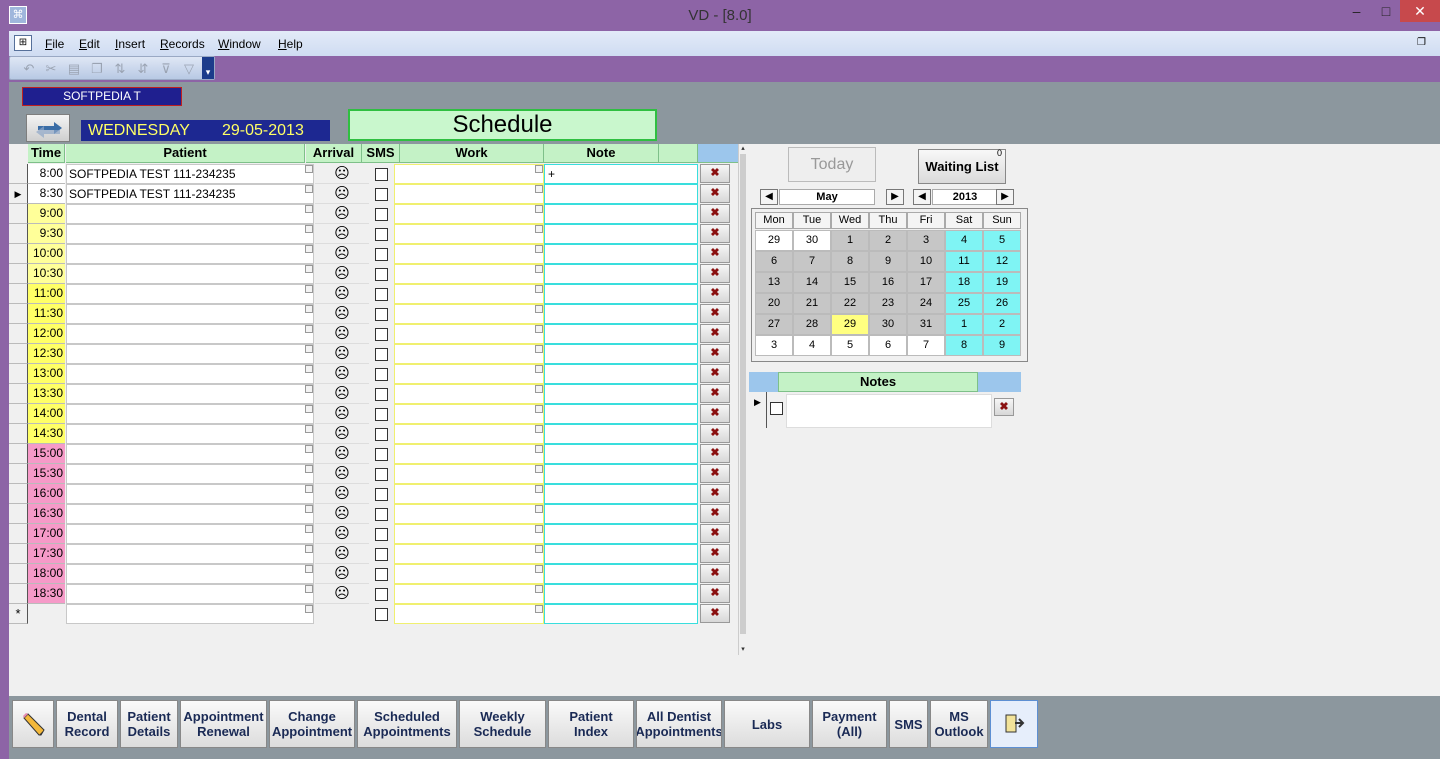 Image resolution: width=1440 pixels, height=759 pixels. I want to click on ms-outlook-button: MS Outlook, so click(959, 724).